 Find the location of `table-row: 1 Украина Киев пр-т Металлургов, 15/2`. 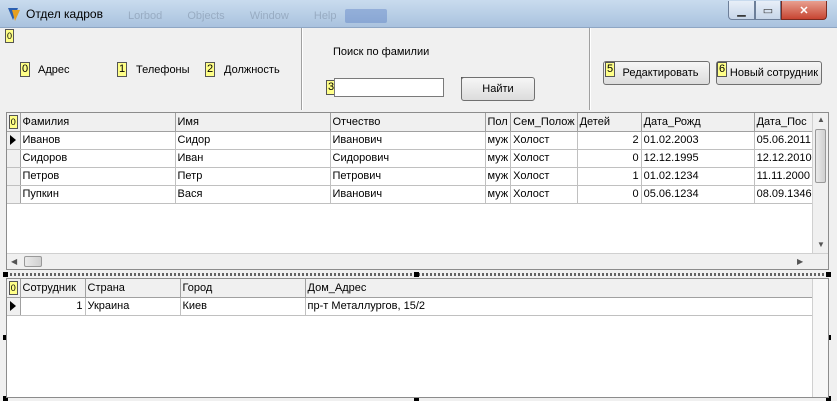

table-row: 1 Украина Киев пр-т Металлургов, 15/2 is located at coordinates (415, 306).